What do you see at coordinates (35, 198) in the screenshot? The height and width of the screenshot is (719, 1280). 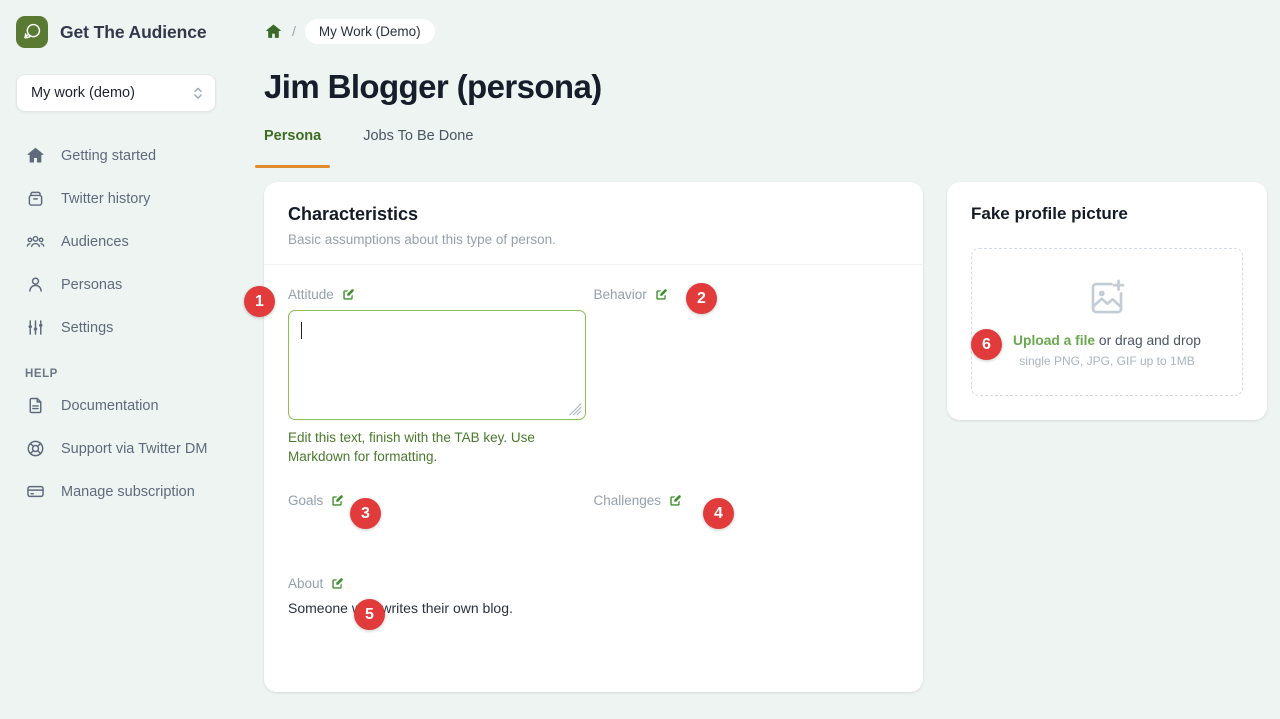 I see `archive-box-icon` at bounding box center [35, 198].